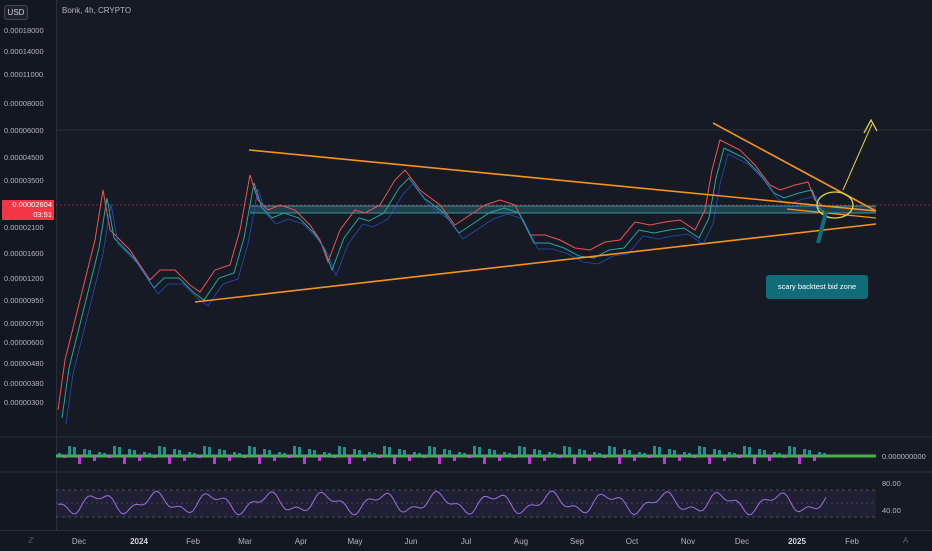 The width and height of the screenshot is (932, 551). Describe the element at coordinates (852, 541) in the screenshot. I see `x-tick: Feb` at that location.